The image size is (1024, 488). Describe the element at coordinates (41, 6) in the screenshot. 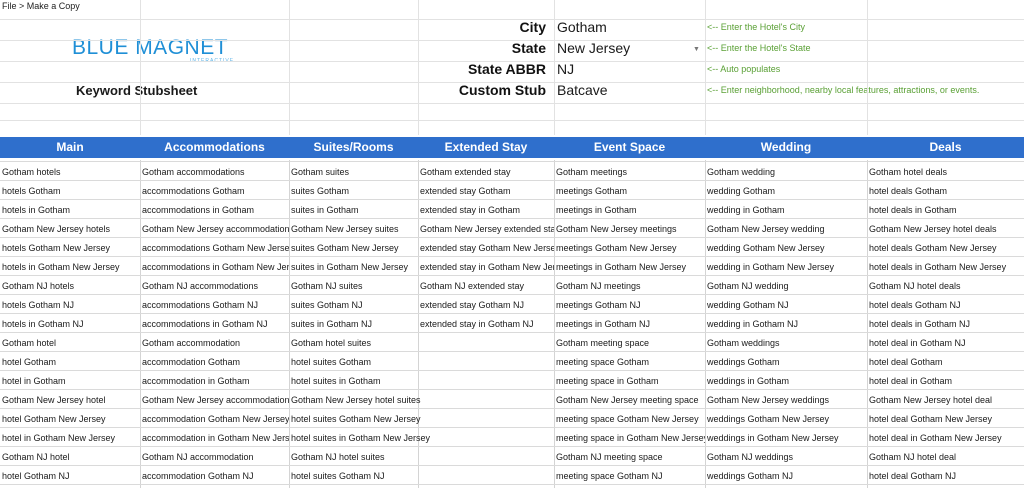

I see `menu-hint: File > Make a Copy` at that location.